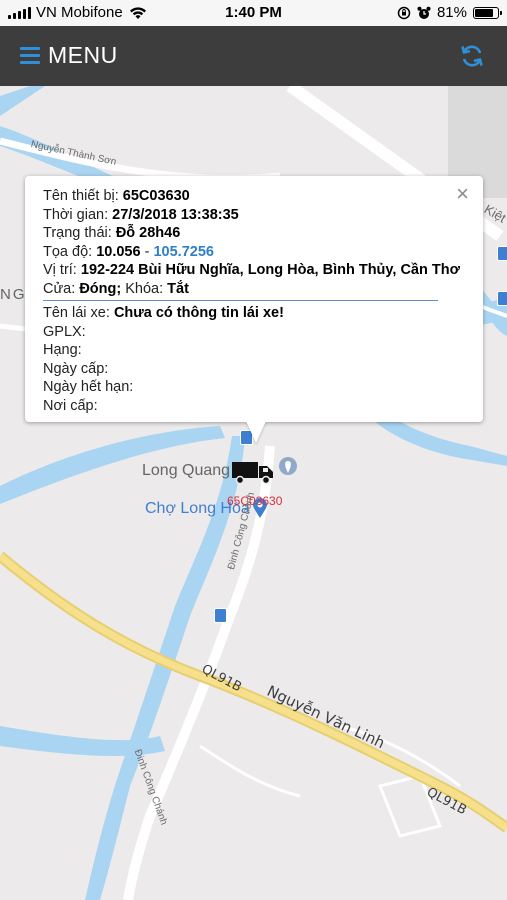 This screenshot has height=900, width=507. I want to click on coord-label: Tọa độ:, so click(68, 251).